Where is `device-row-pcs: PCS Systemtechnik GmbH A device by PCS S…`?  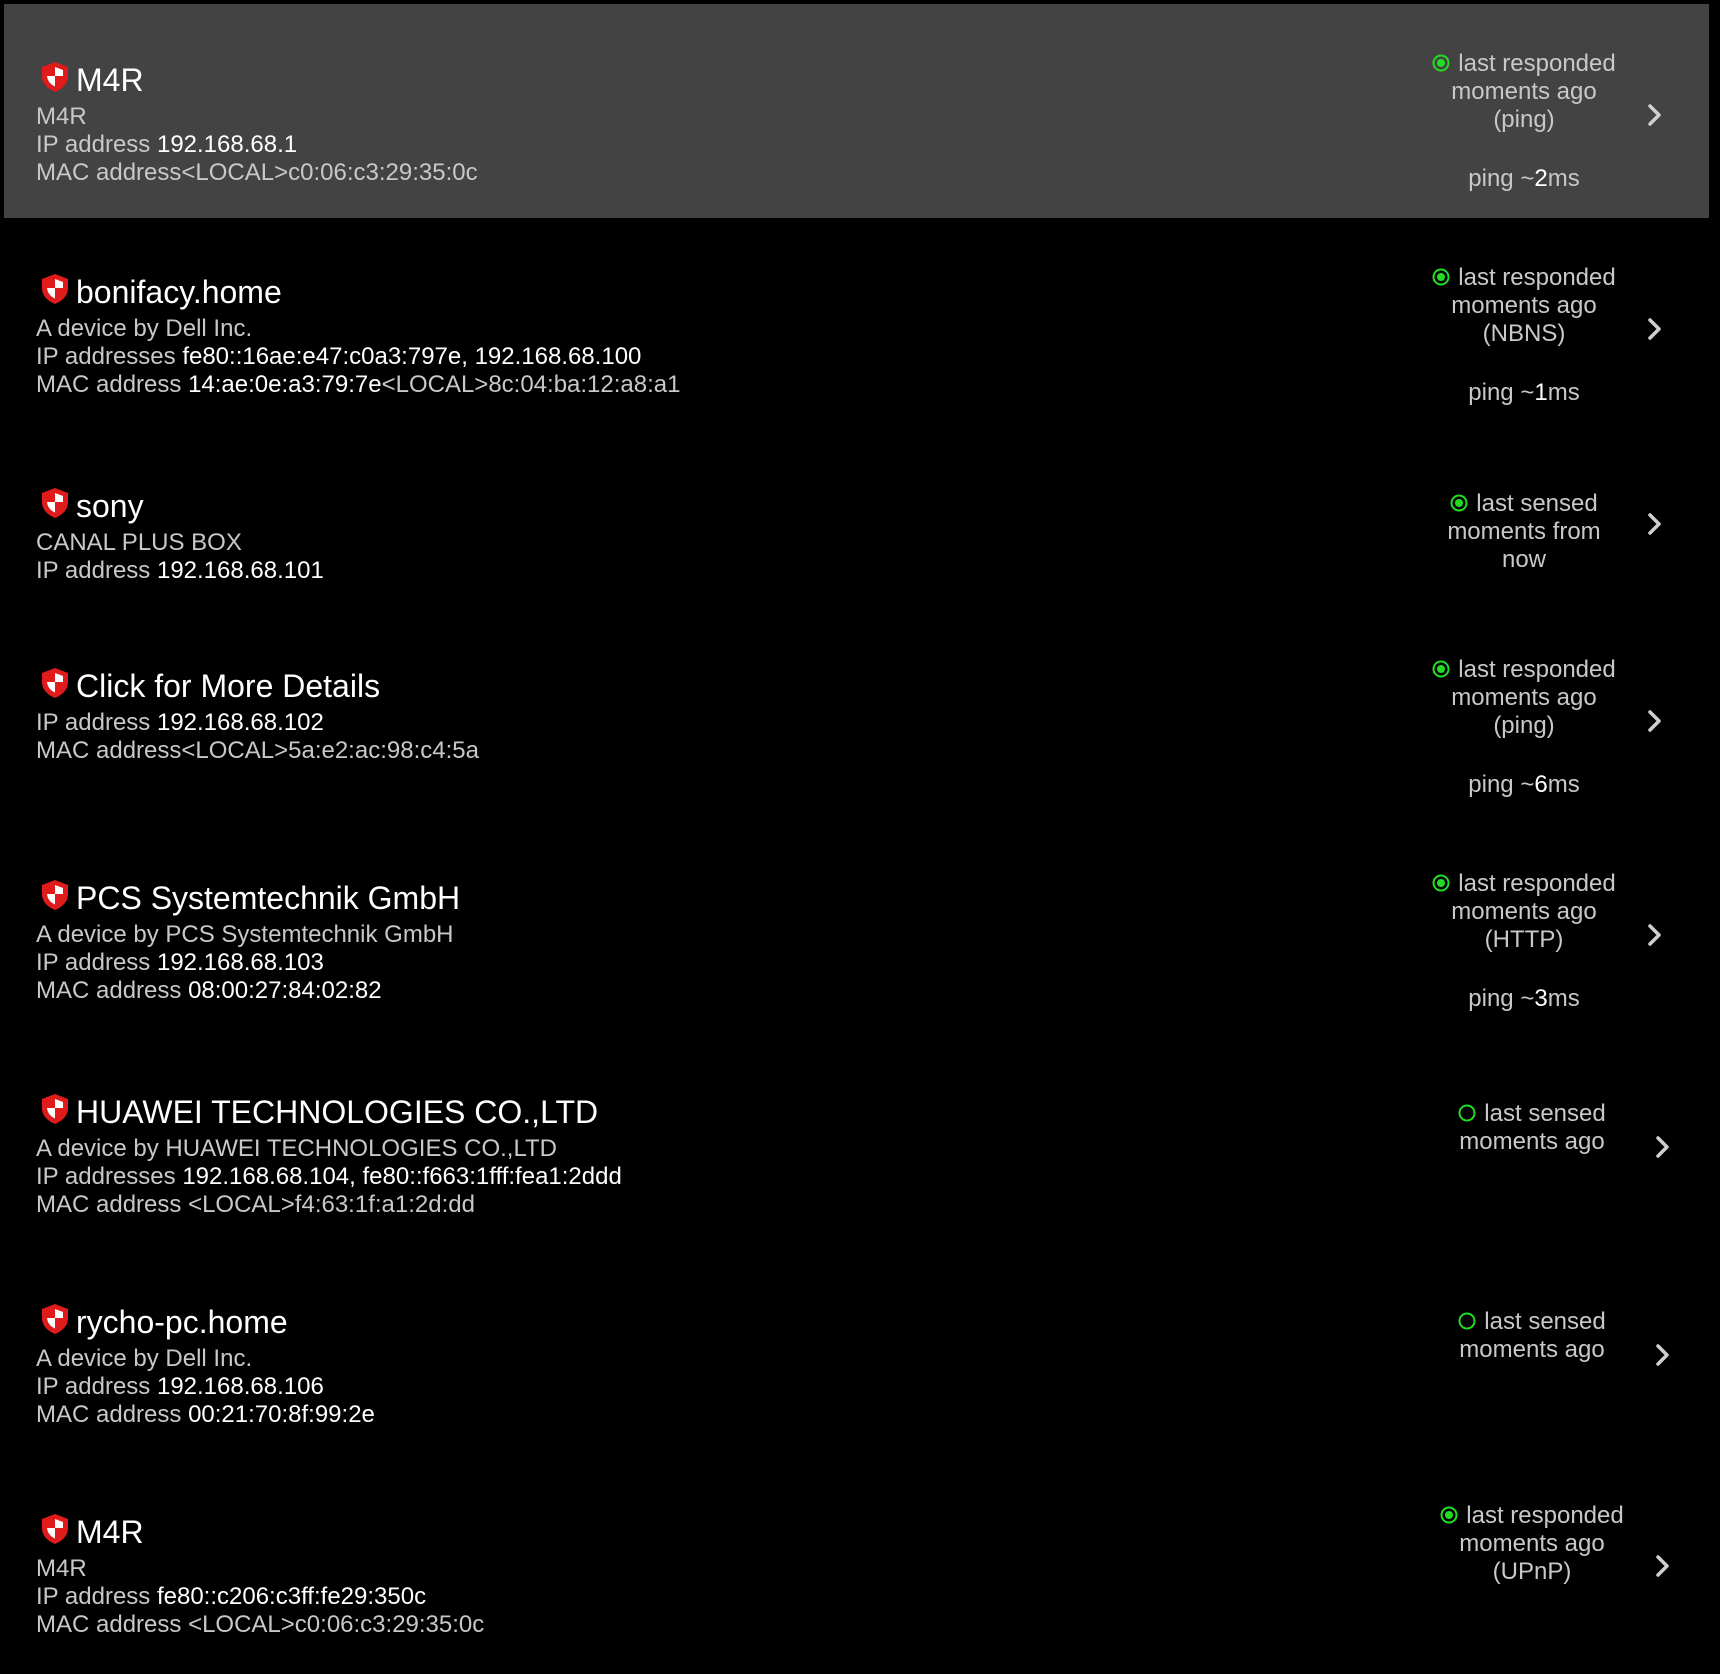 device-row-pcs: PCS Systemtechnik GmbH A device by PCS S… is located at coordinates (856, 931).